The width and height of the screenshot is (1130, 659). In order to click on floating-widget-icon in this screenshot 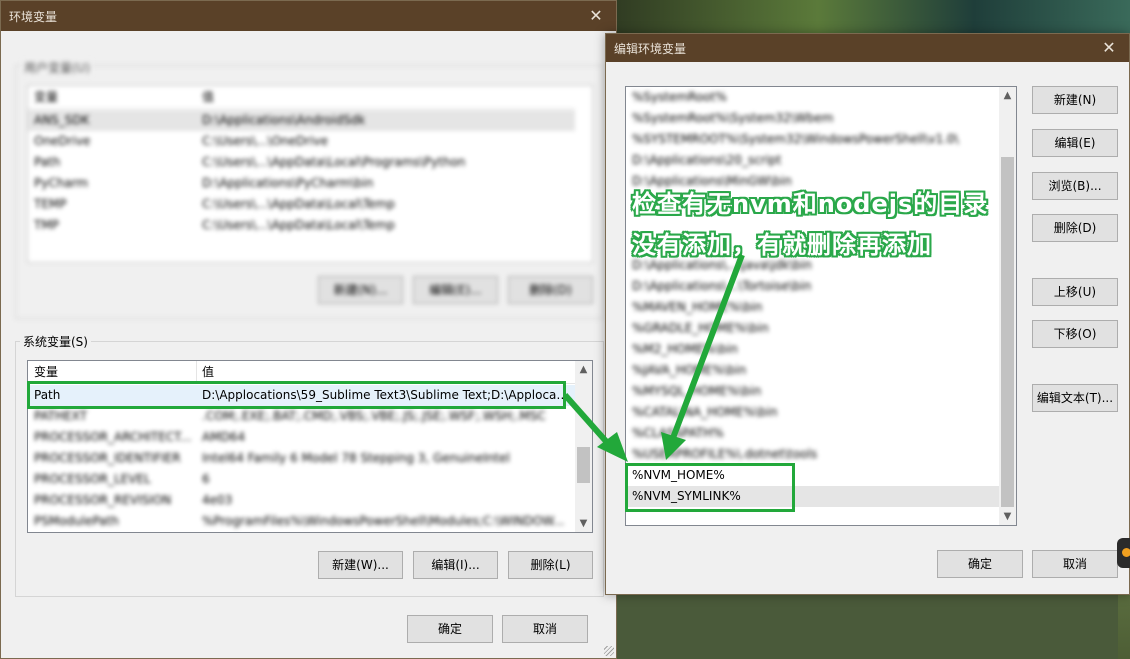, I will do `click(1123, 553)`.